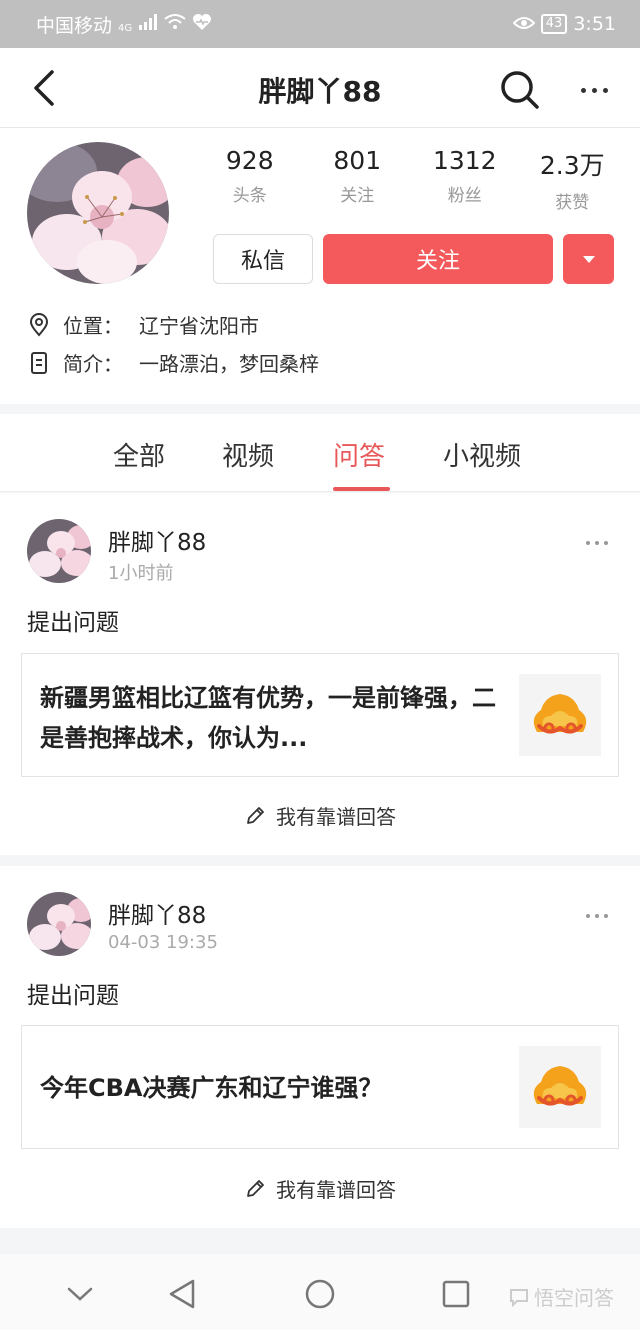  I want to click on status-right: 43 3:51, so click(564, 24).